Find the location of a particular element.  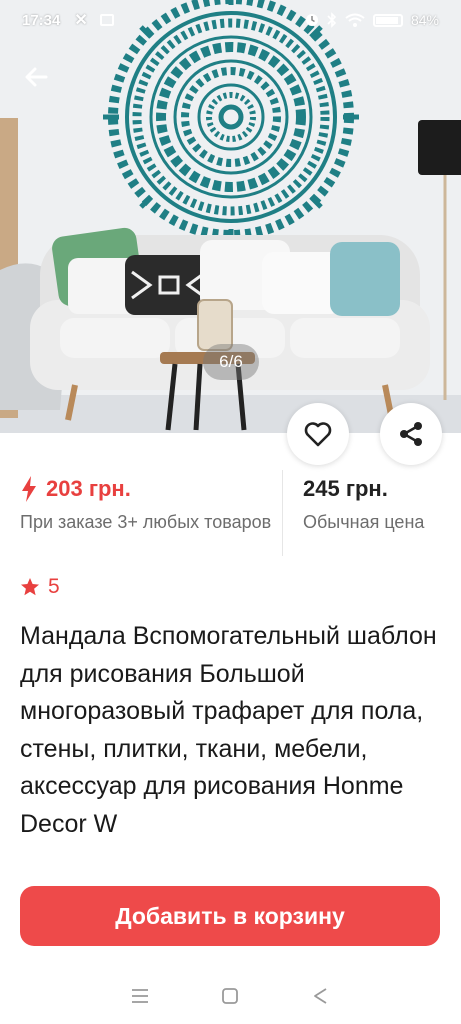

regular-price-block: 245 грн. Обычная цена is located at coordinates (363, 502).